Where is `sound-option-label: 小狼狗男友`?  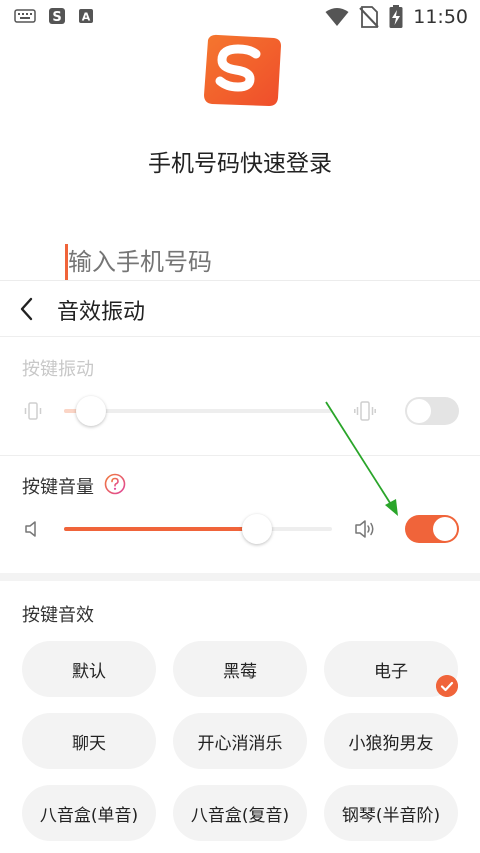
sound-option-label: 小狼狗男友 is located at coordinates (391, 743).